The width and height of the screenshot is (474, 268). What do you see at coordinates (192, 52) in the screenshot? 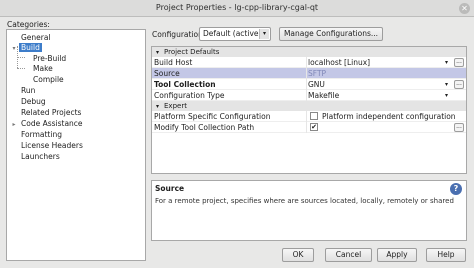
I see `section-title: Project Defaults` at bounding box center [192, 52].